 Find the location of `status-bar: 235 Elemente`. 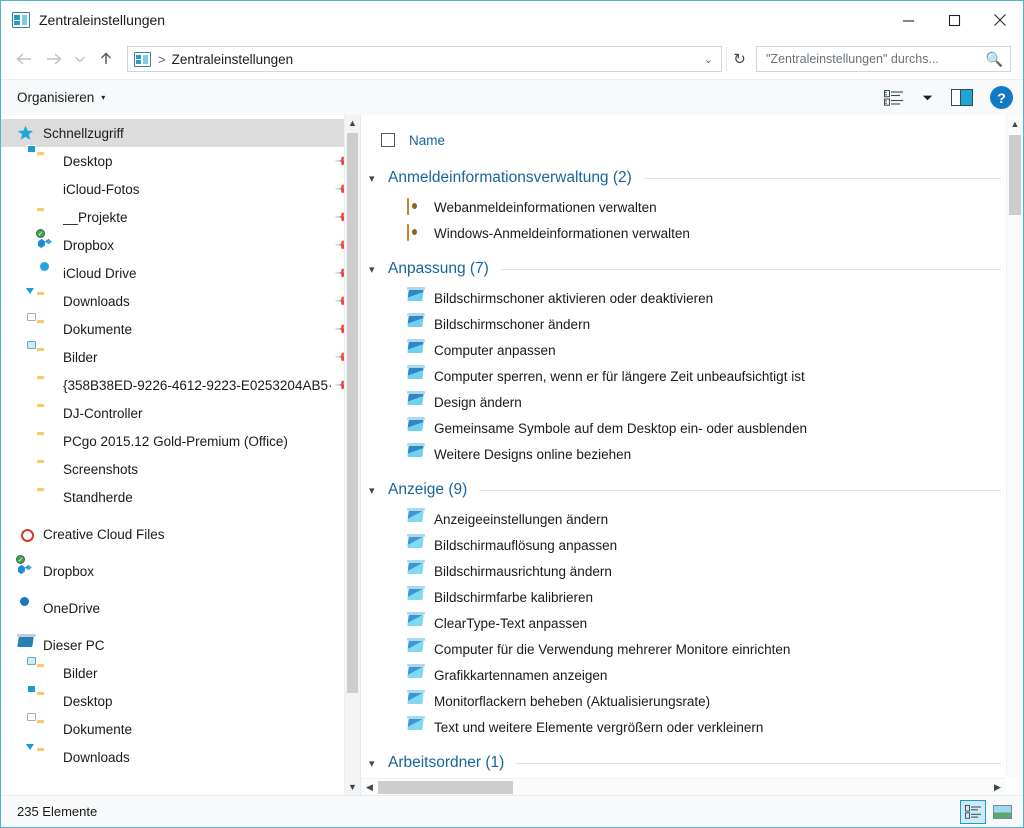

status-bar: 235 Elemente is located at coordinates (512, 811).